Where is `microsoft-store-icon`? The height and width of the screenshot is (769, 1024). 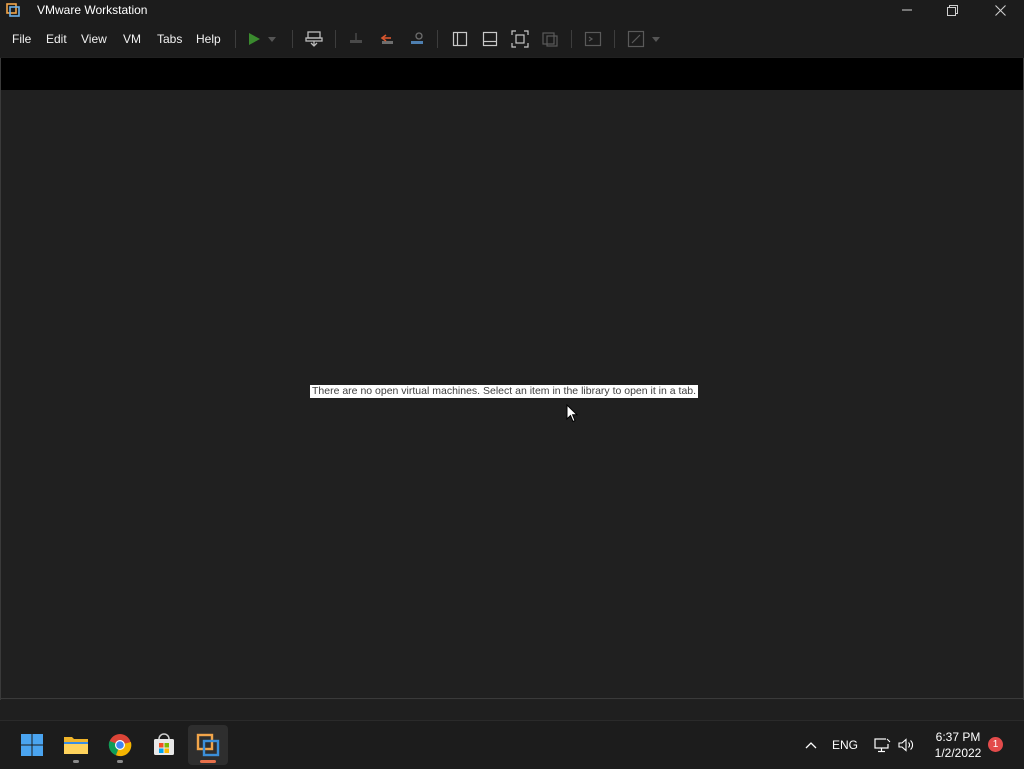 microsoft-store-icon is located at coordinates (164, 744).